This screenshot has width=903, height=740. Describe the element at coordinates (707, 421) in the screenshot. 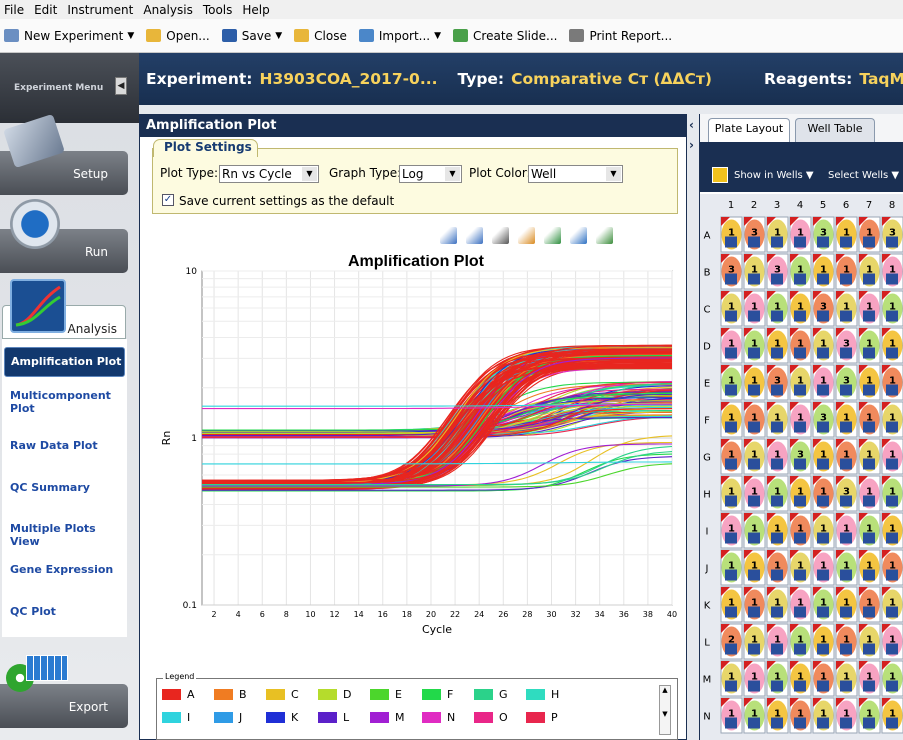

I see `row-header: F` at that location.